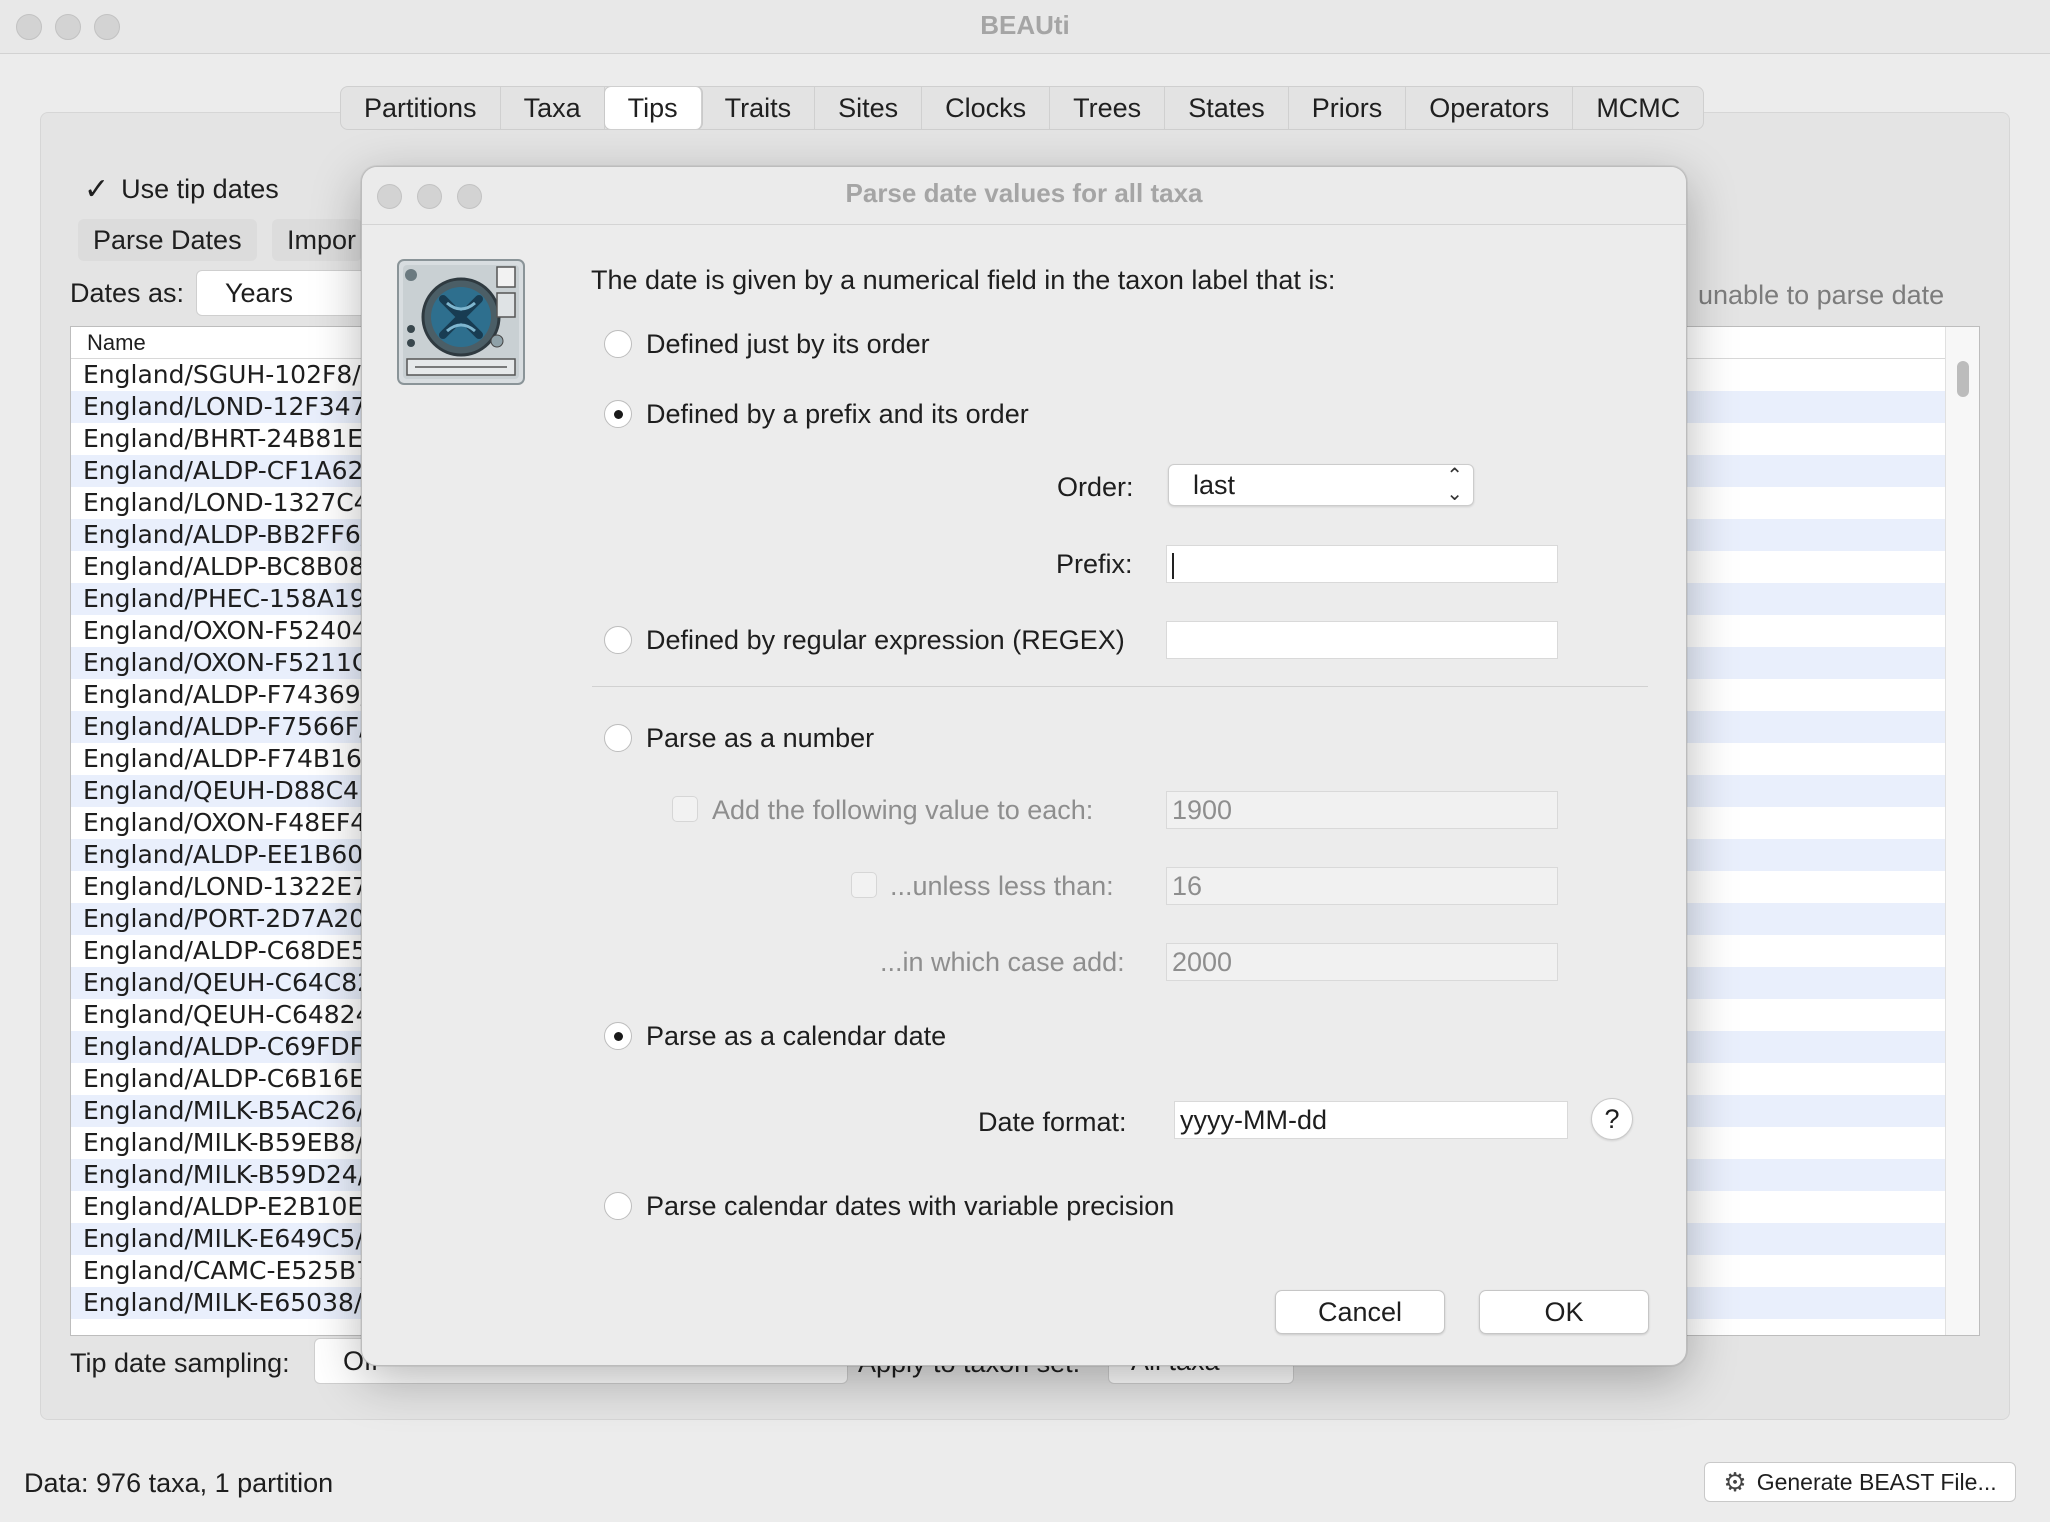 Image resolution: width=2050 pixels, height=1522 pixels. Describe the element at coordinates (618, 414) in the screenshot. I see `radio-defined-by-prefix` at that location.